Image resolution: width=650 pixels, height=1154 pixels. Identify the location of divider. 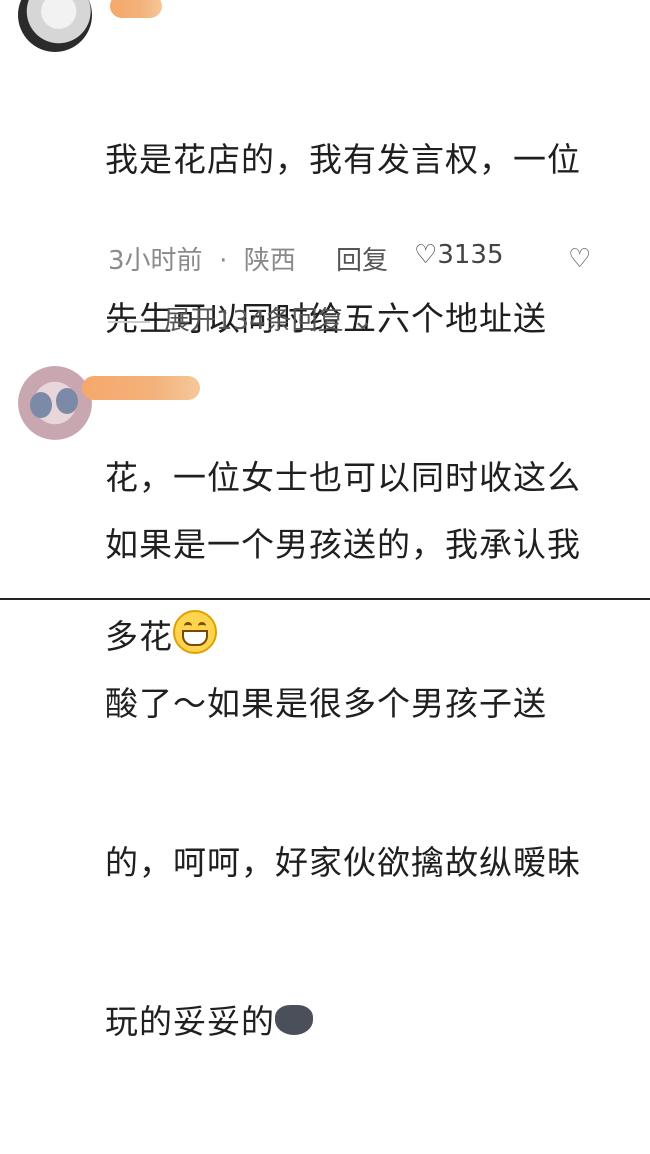
(129, 321).